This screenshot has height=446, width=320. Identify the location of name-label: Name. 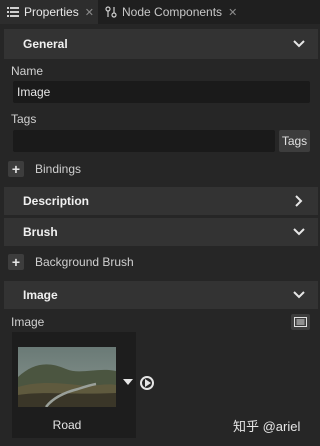
(27, 71).